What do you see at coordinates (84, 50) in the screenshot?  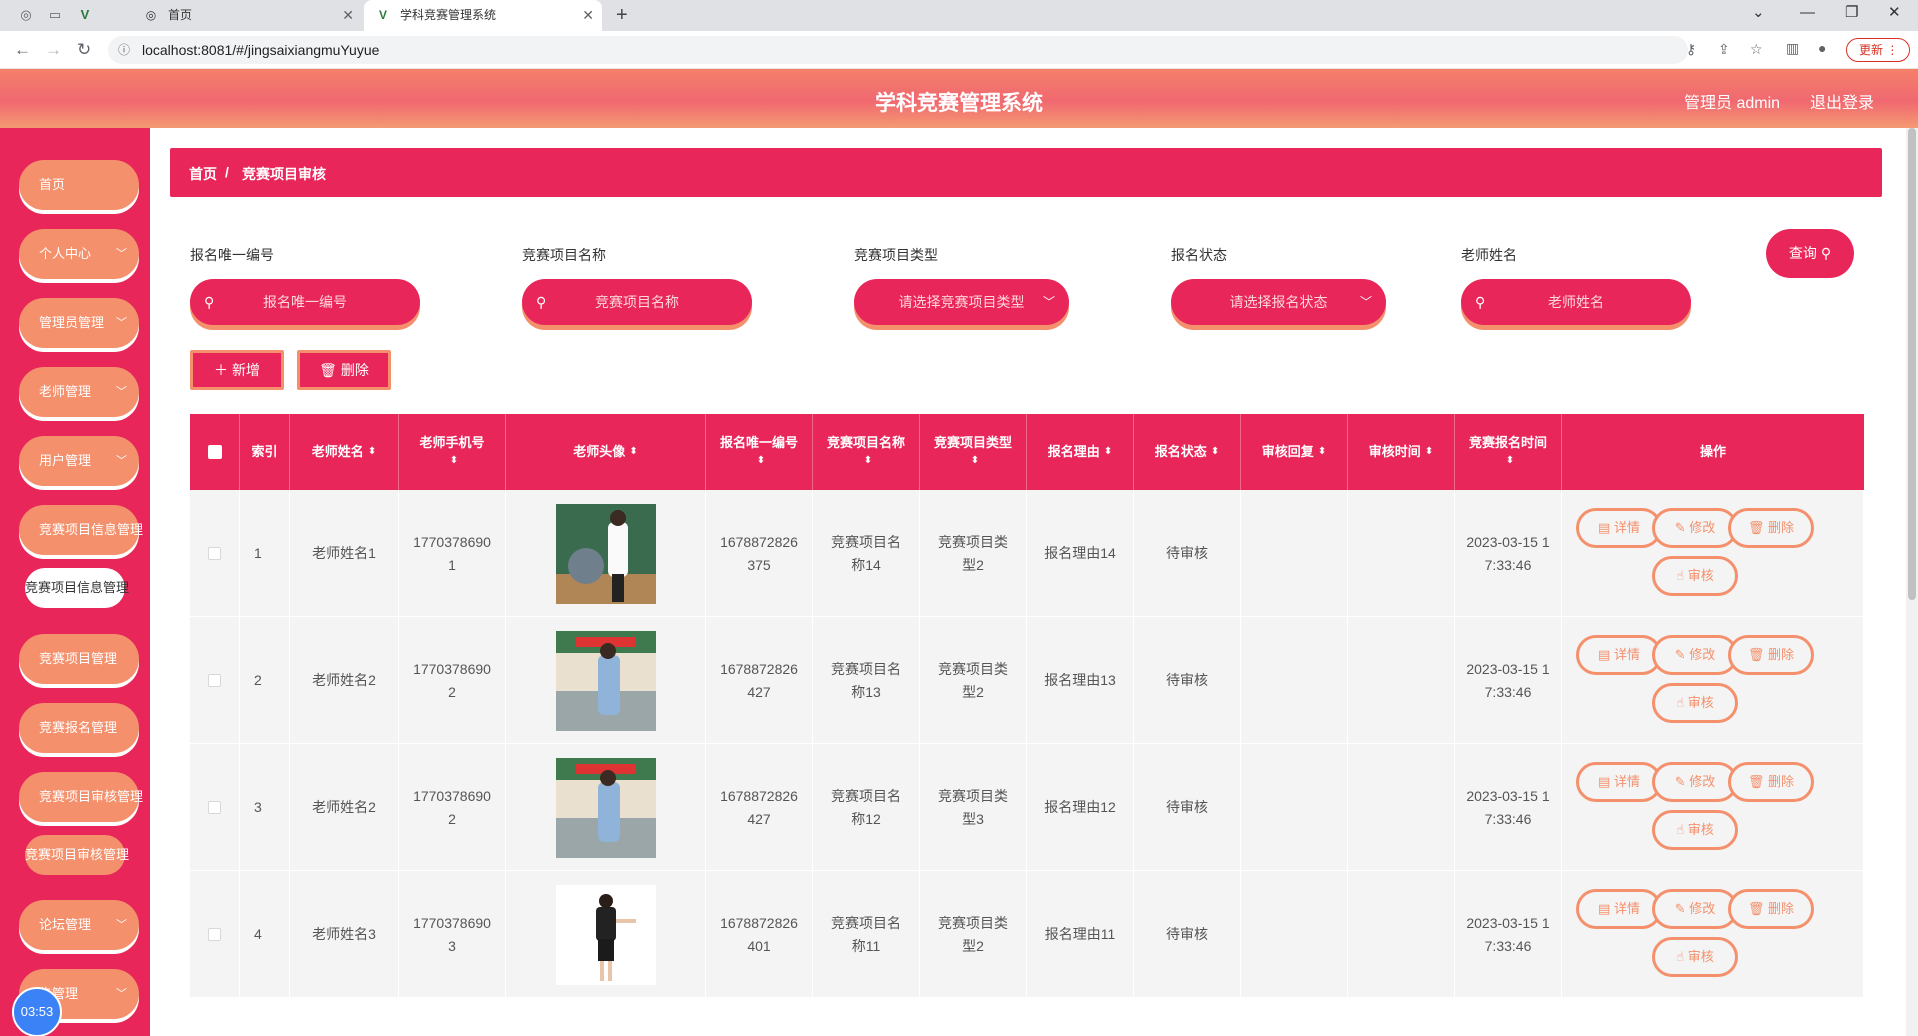 I see `reload-icon: ↻` at bounding box center [84, 50].